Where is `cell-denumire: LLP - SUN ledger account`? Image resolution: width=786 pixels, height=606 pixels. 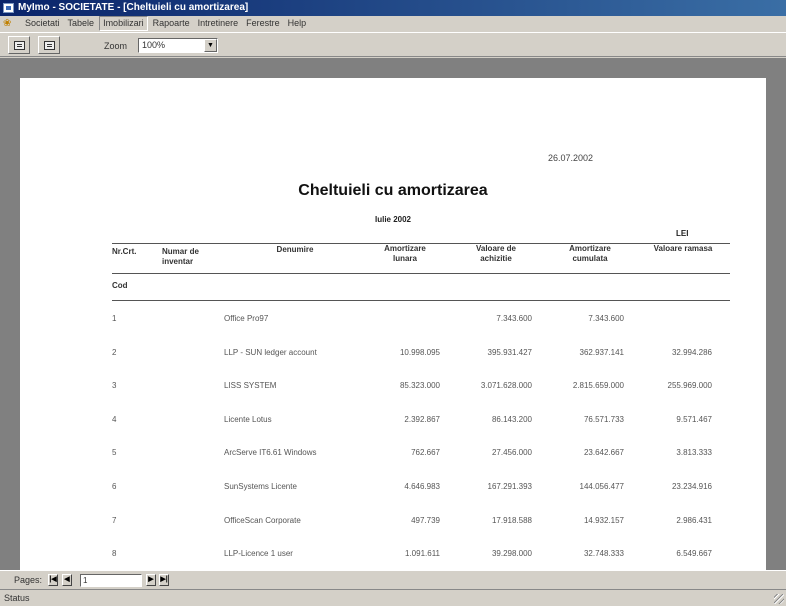
cell-denumire: LLP - SUN ledger account is located at coordinates (270, 352).